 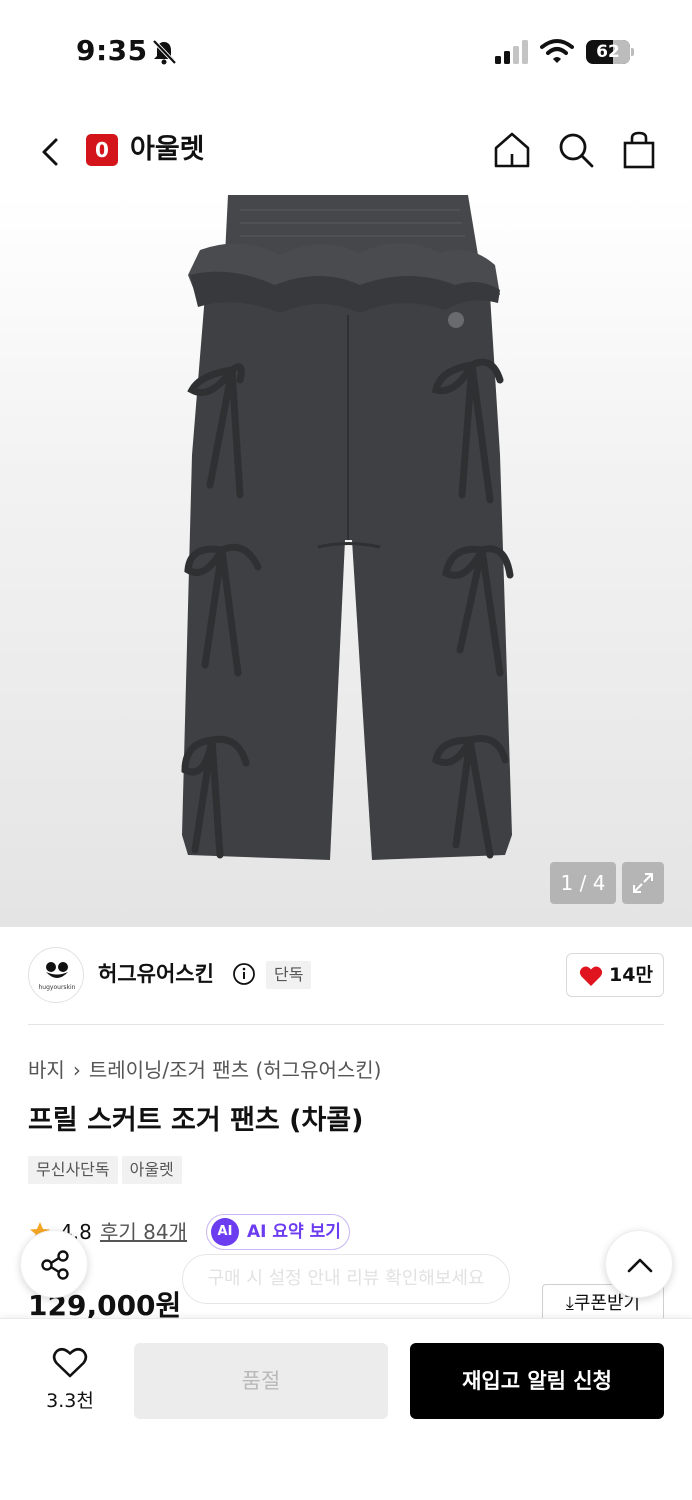 I want to click on info-icon, so click(x=244, y=974).